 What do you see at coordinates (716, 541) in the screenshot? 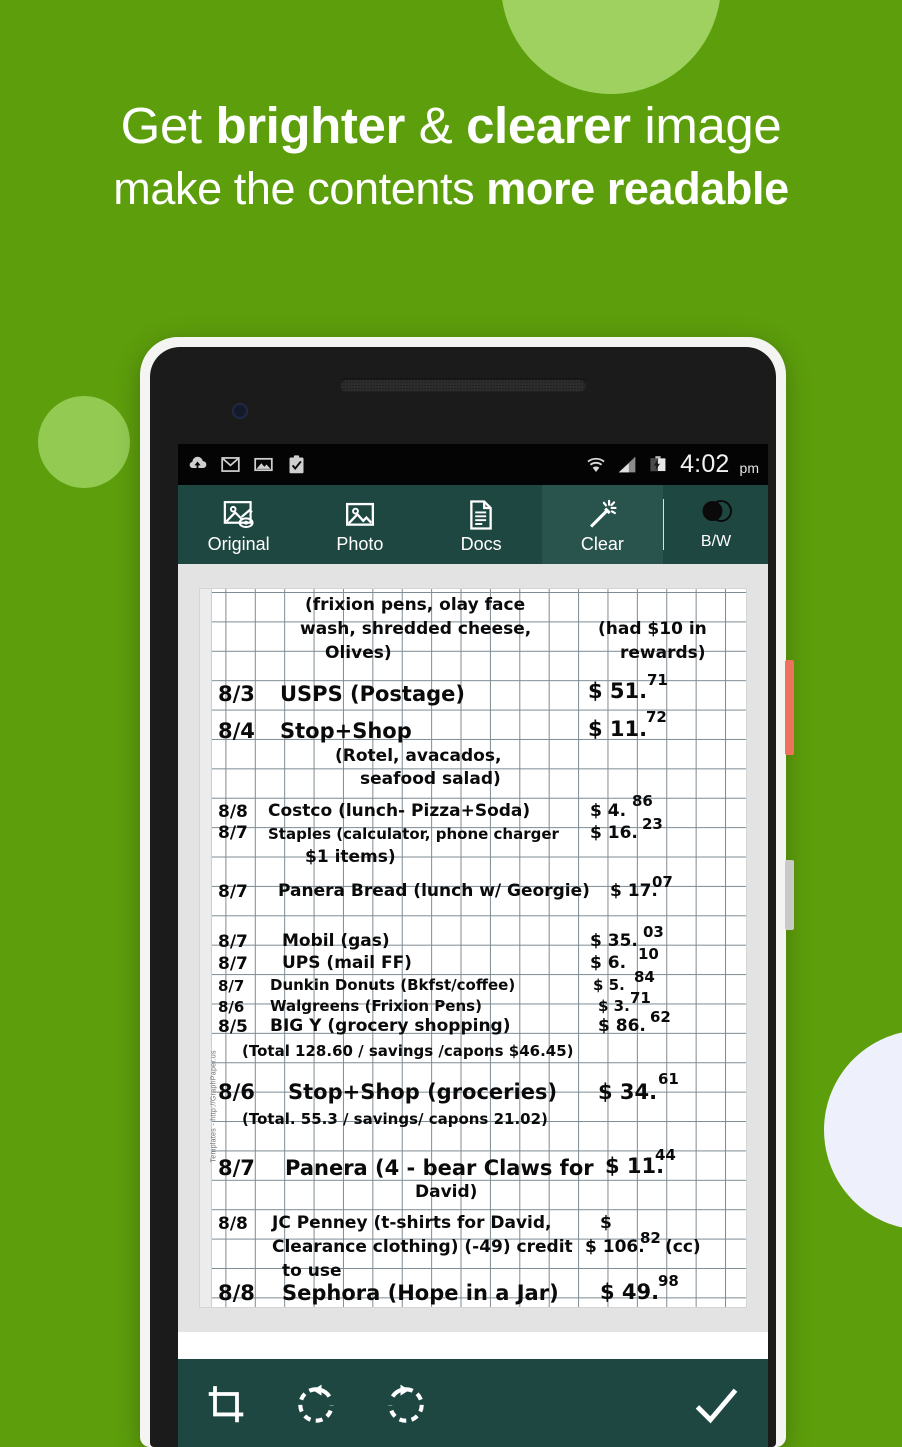
I see `toggle-bw-label: B/W` at bounding box center [716, 541].